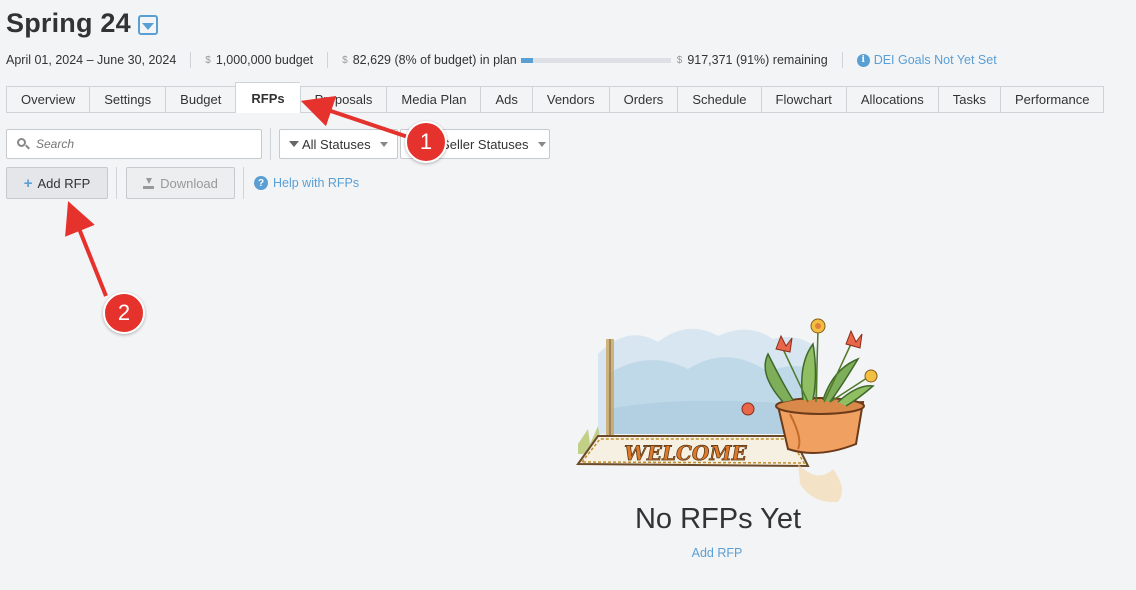 This screenshot has height=590, width=1136. I want to click on annotation-badge-2: 2, so click(124, 313).